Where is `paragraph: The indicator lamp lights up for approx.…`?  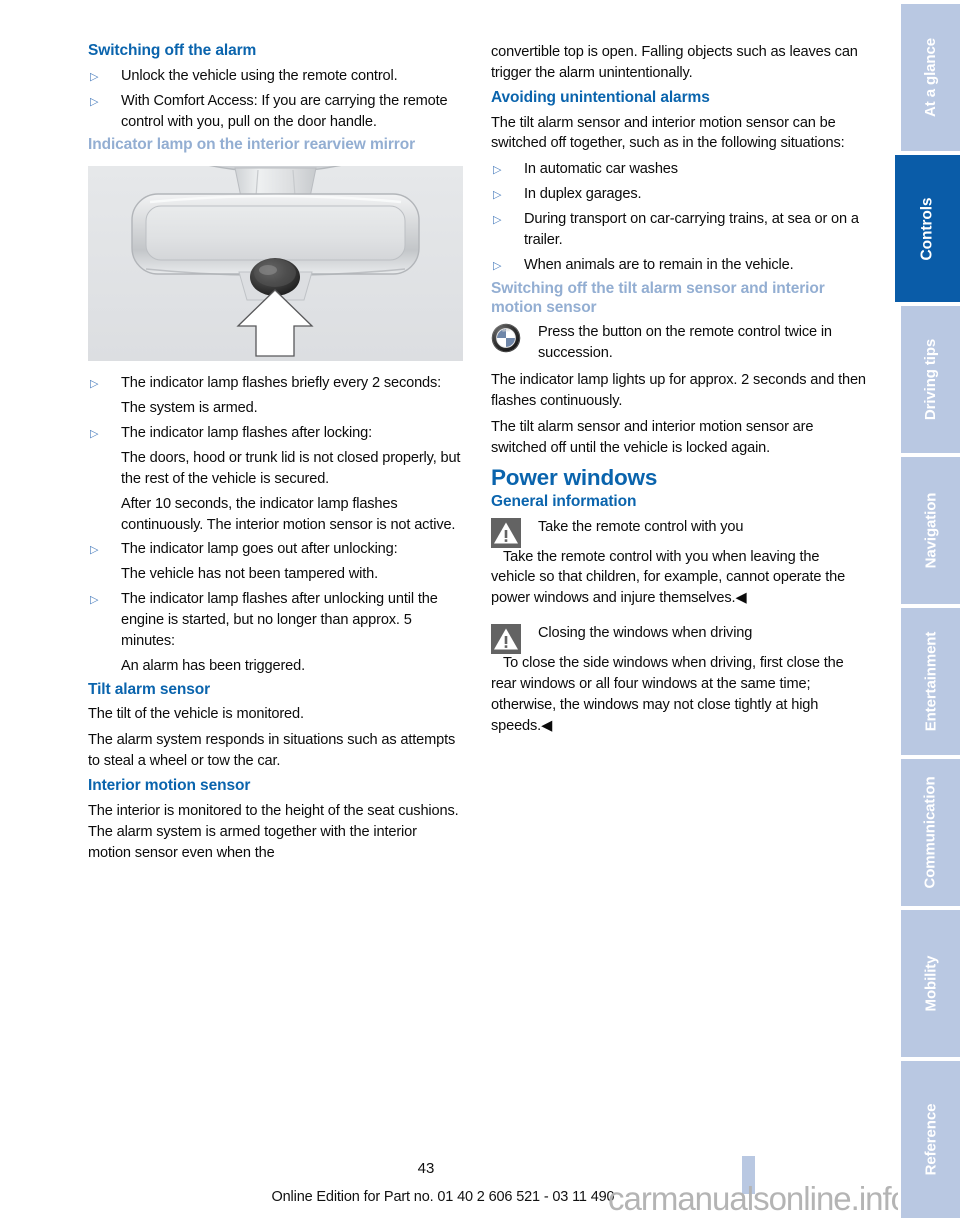
paragraph: The indicator lamp lights up for approx.… is located at coordinates (678, 391).